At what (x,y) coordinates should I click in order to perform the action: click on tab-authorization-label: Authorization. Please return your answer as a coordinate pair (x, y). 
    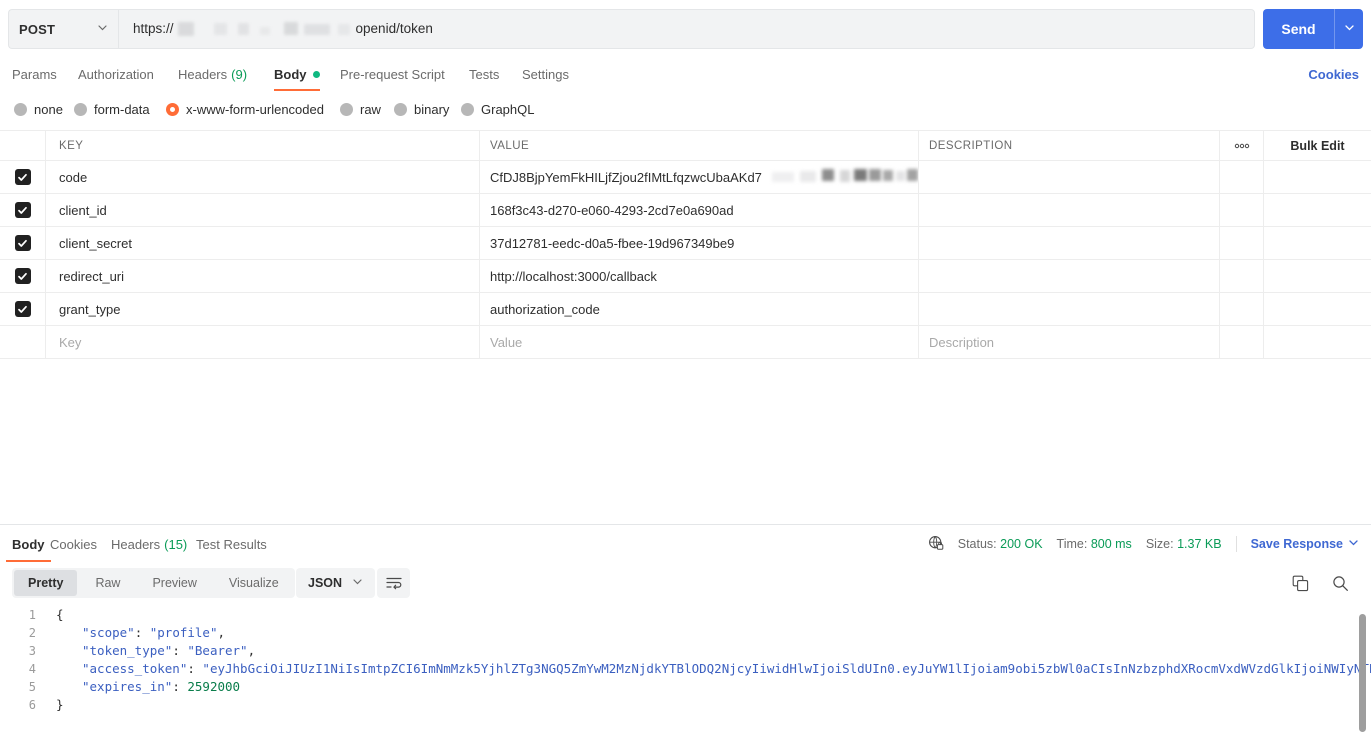
    Looking at the image, I should click on (116, 74).